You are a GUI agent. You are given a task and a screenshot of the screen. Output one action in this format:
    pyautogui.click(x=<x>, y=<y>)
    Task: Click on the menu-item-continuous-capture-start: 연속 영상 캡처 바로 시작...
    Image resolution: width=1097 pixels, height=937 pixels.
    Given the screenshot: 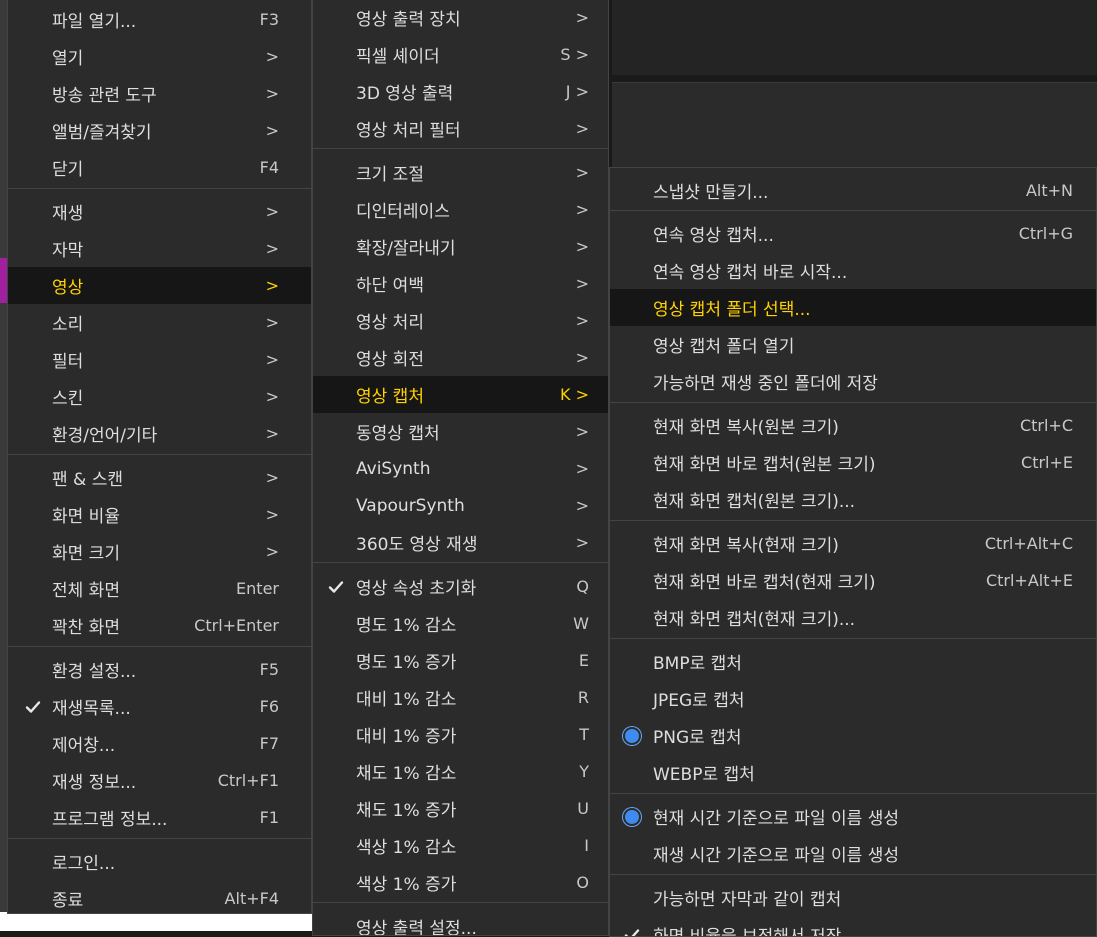 What is the action you would take?
    pyautogui.click(x=853, y=270)
    